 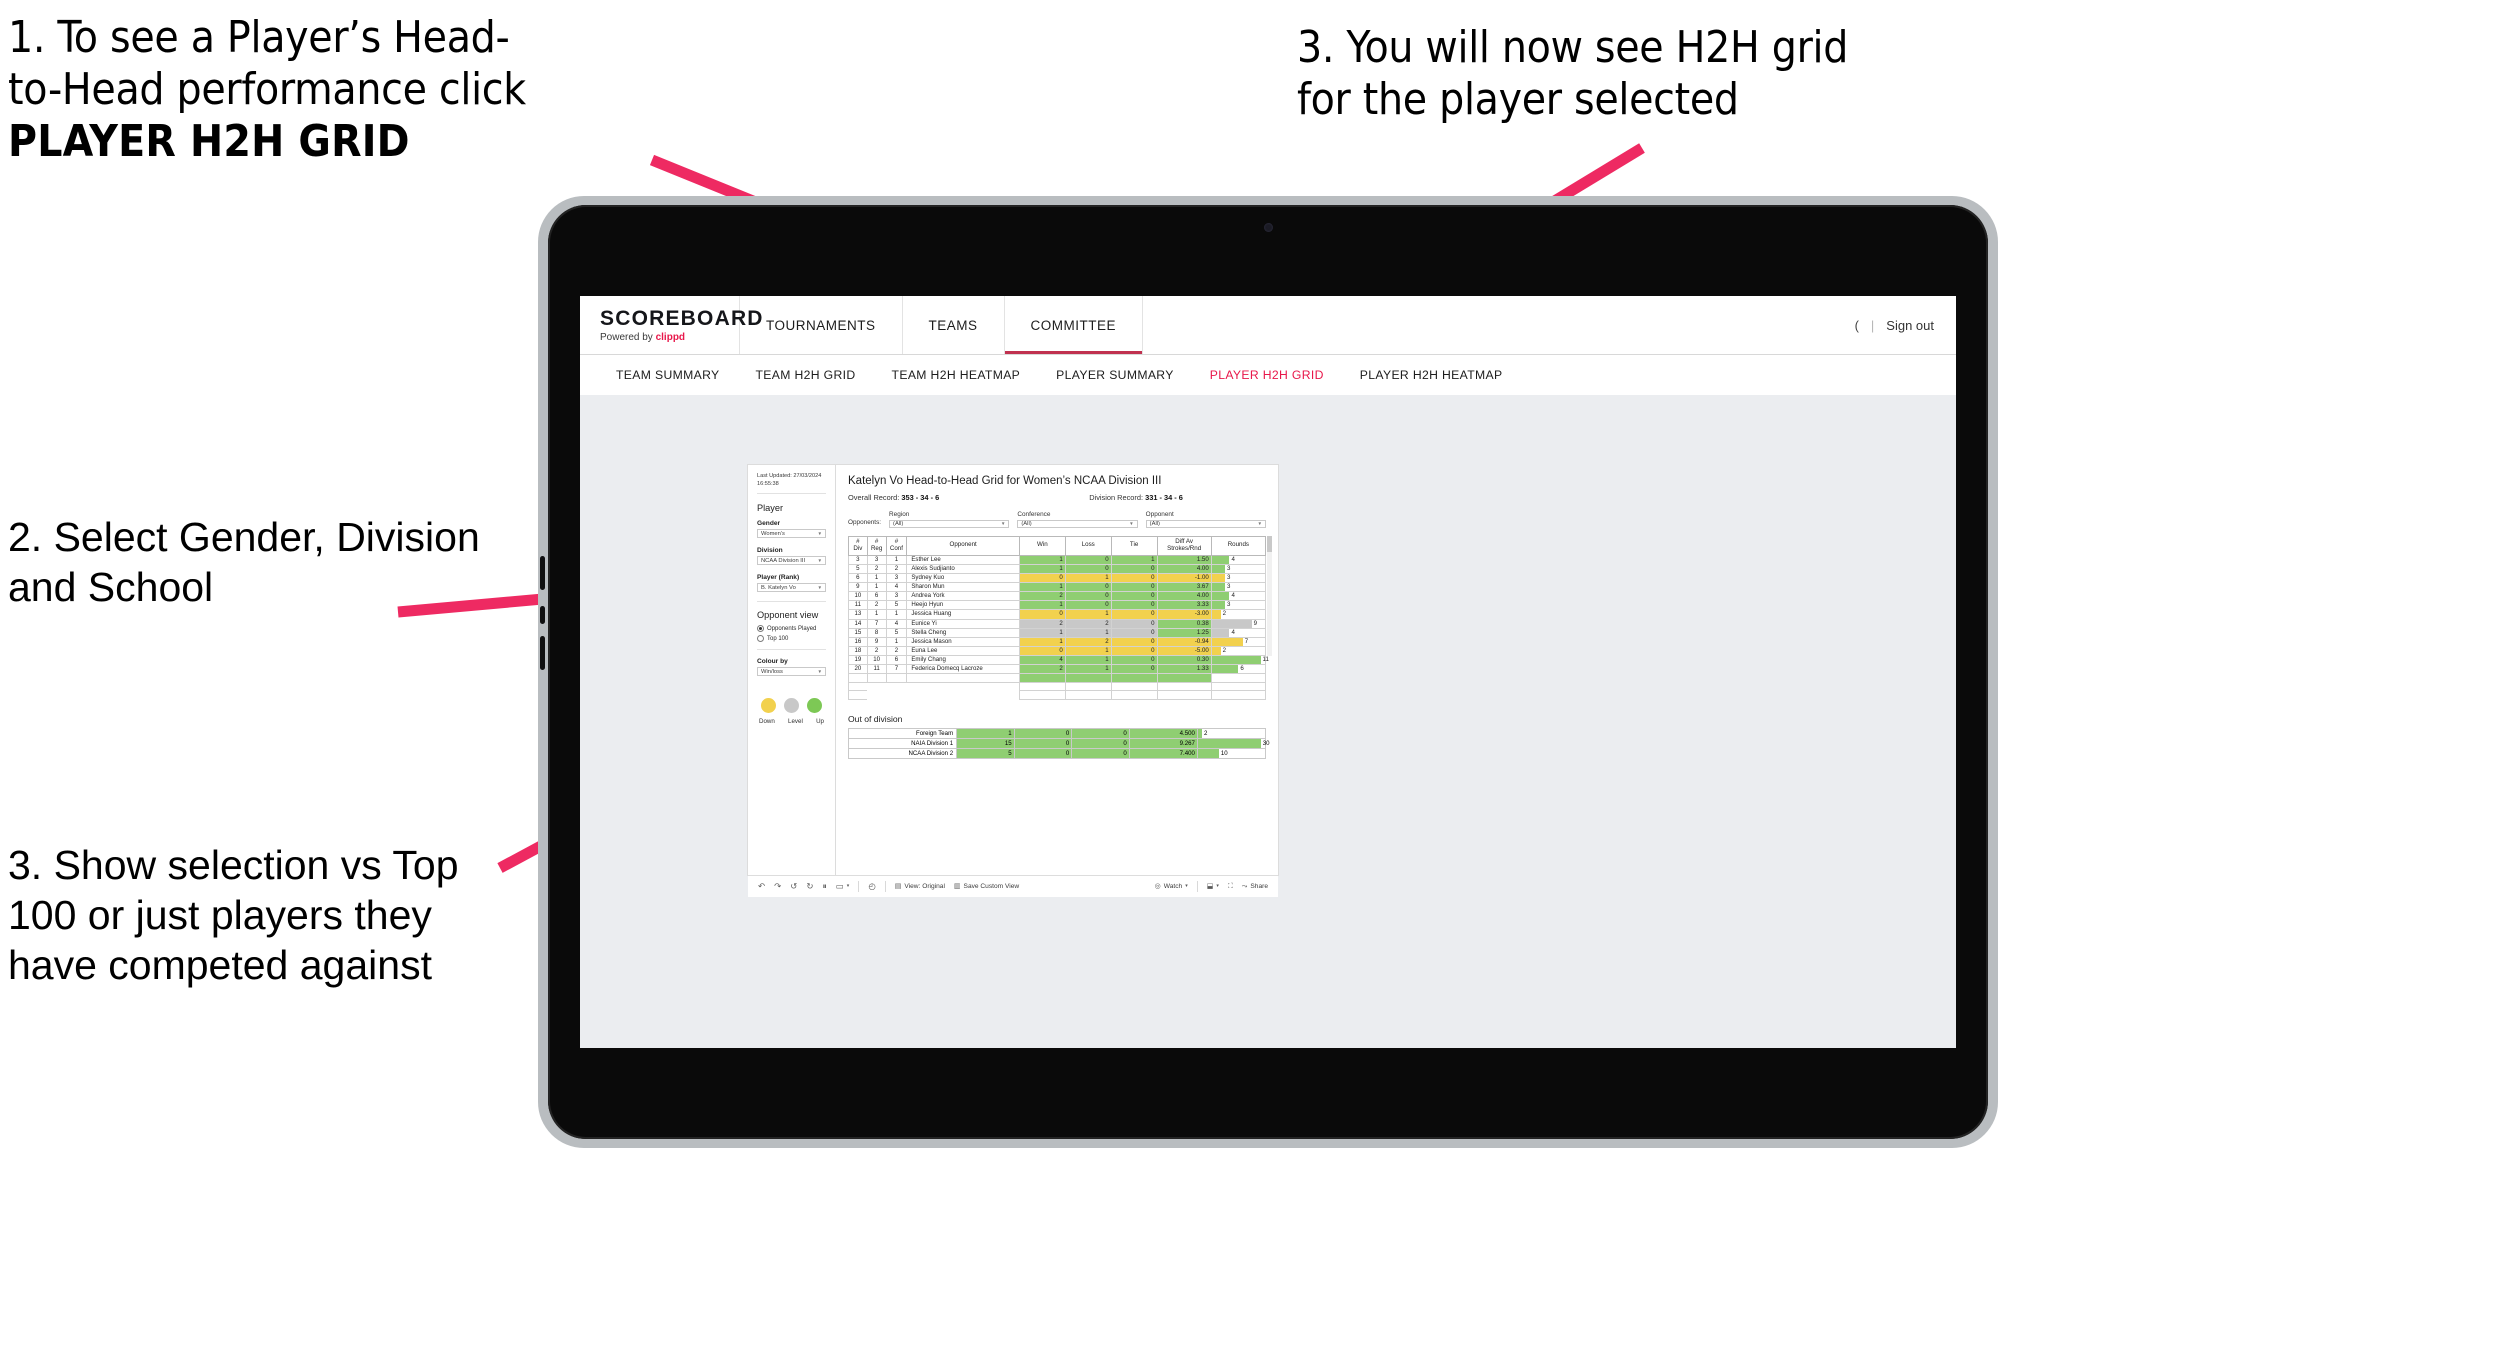 I want to click on filter-opponent-value: (All), so click(x=1154, y=523).